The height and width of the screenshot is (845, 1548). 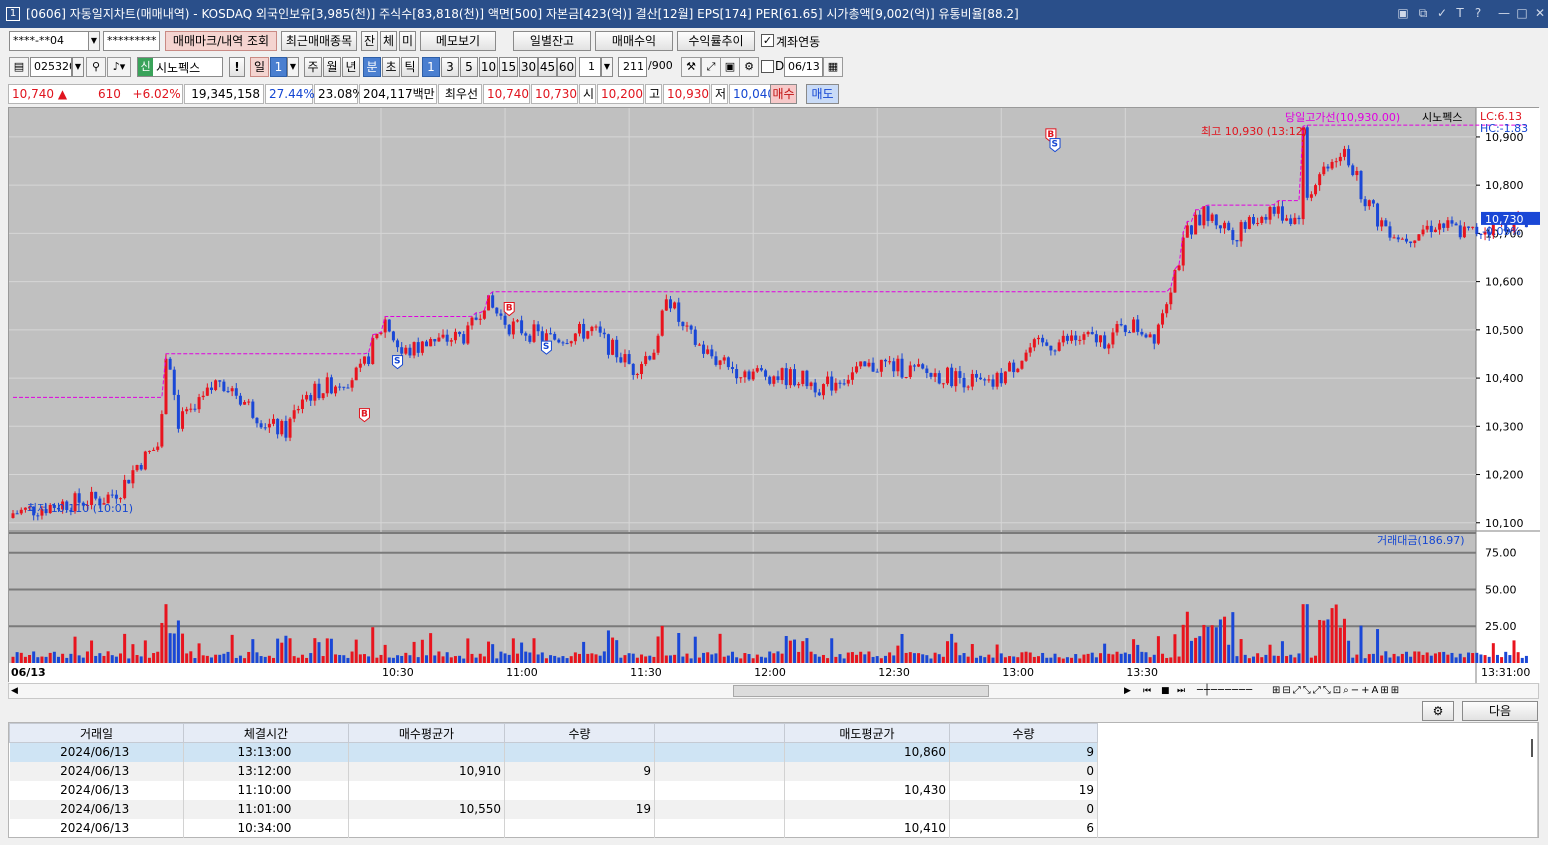 What do you see at coordinates (822, 94) in the screenshot?
I see `sell-button: 매도` at bounding box center [822, 94].